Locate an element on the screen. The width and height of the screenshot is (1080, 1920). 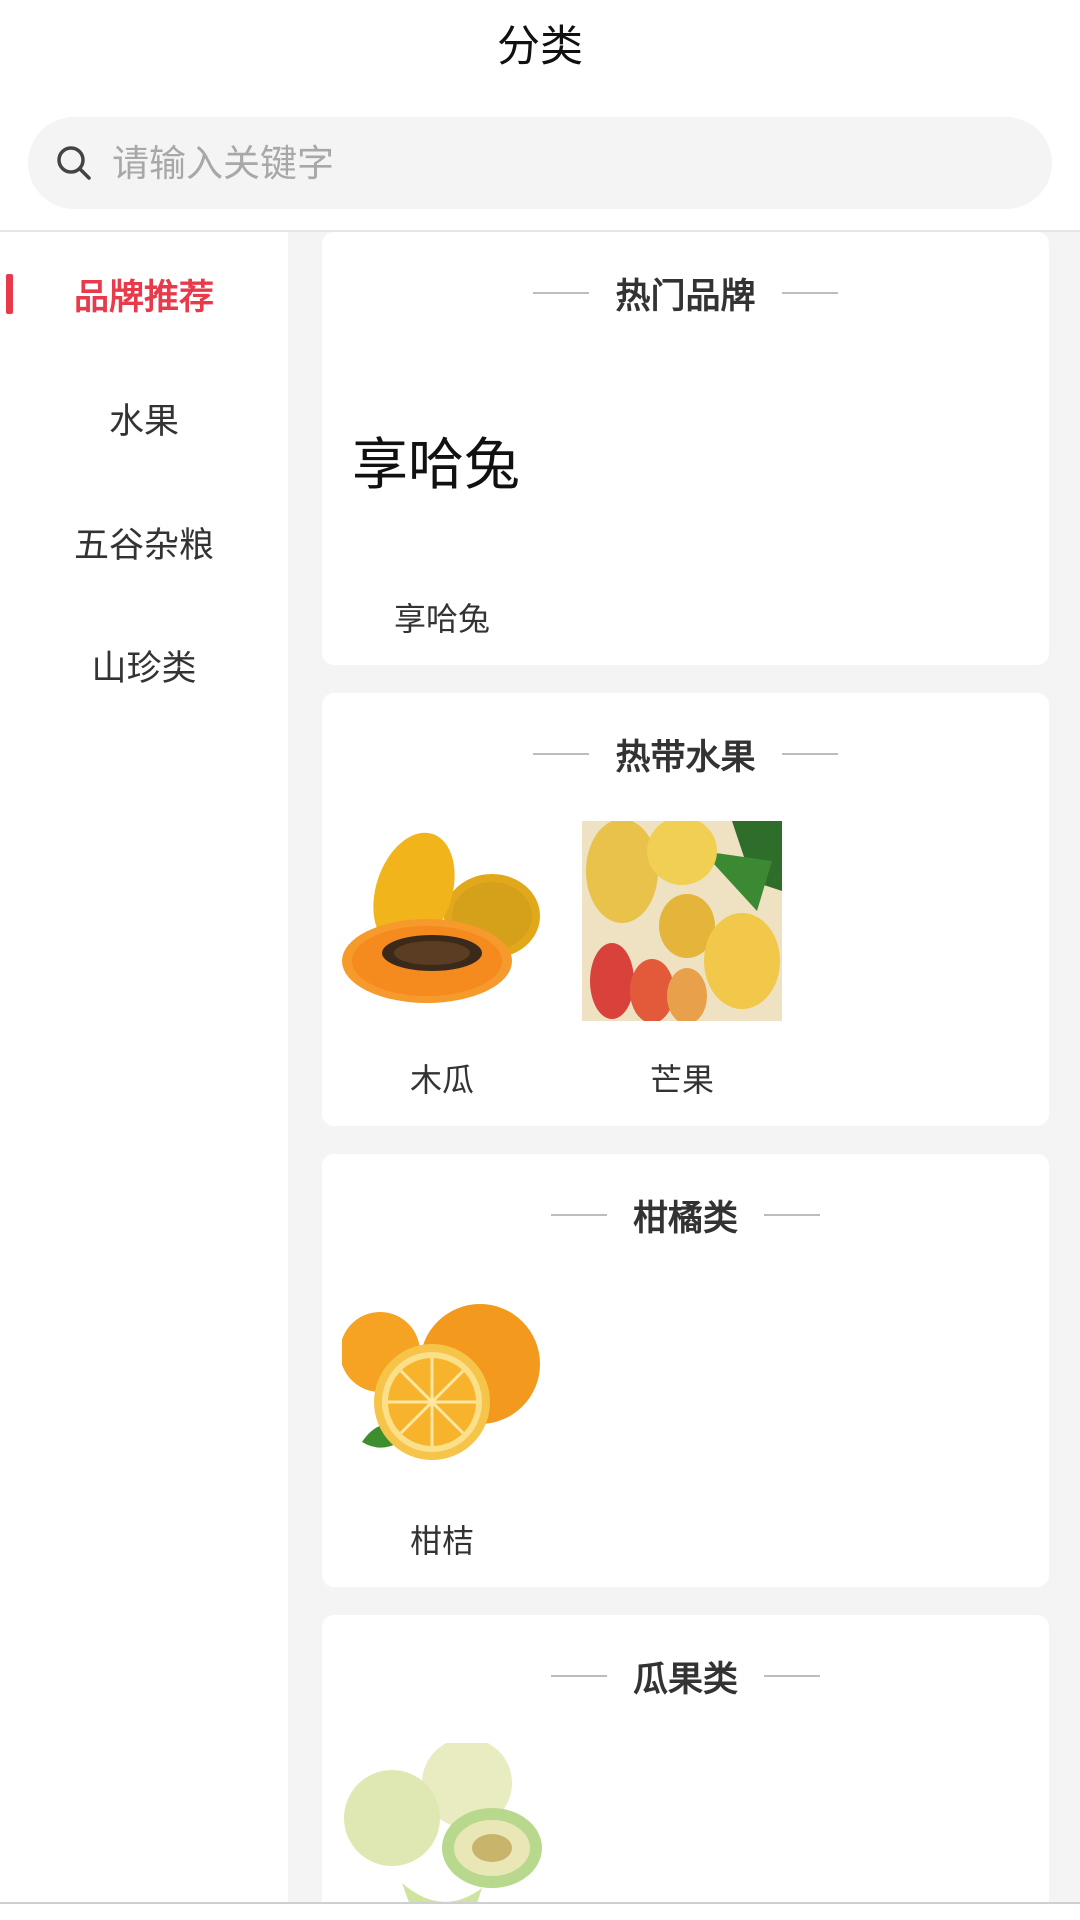
search-box is located at coordinates (540, 163).